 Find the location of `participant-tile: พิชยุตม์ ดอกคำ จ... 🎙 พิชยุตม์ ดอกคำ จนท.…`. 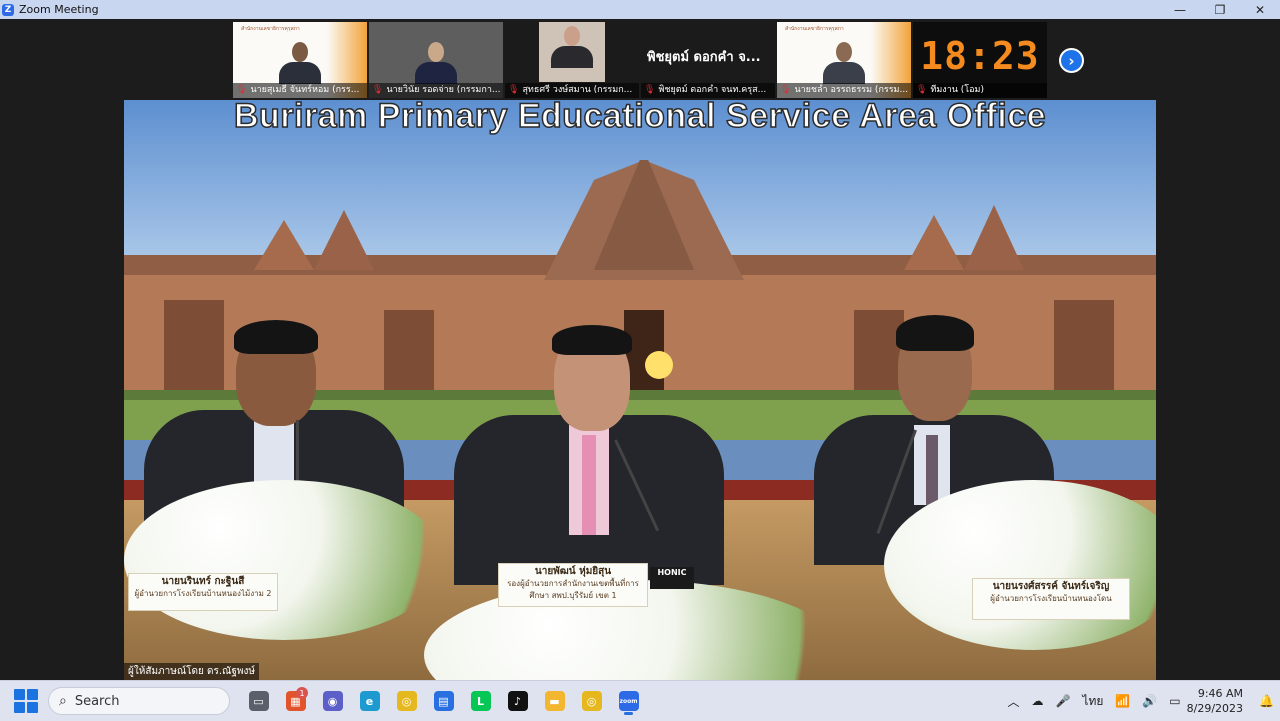

participant-tile: พิชยุตม์ ดอกคำ จ... 🎙 พิชยุตม์ ดอกคำ จนท.… is located at coordinates (708, 60).